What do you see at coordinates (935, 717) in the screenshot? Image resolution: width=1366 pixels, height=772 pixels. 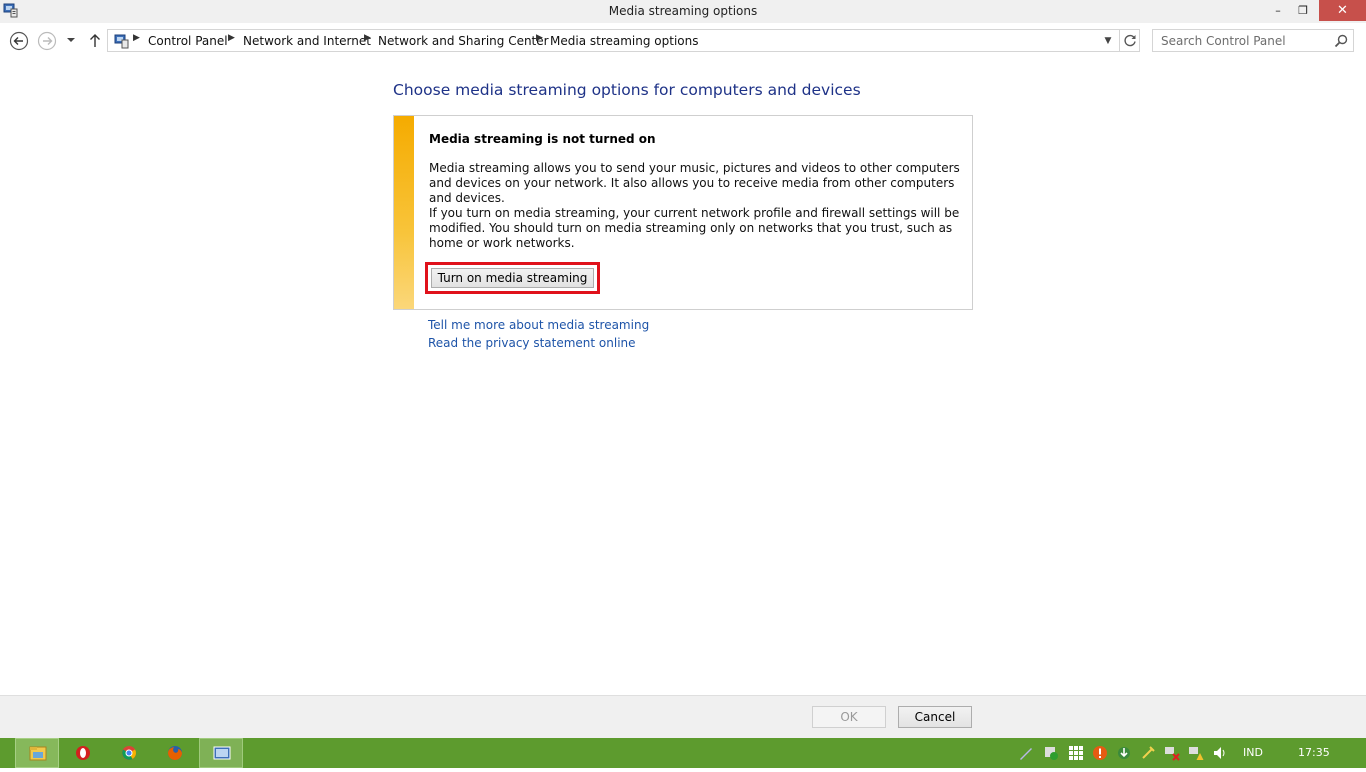 I see `cancel-button: Cancel` at bounding box center [935, 717].